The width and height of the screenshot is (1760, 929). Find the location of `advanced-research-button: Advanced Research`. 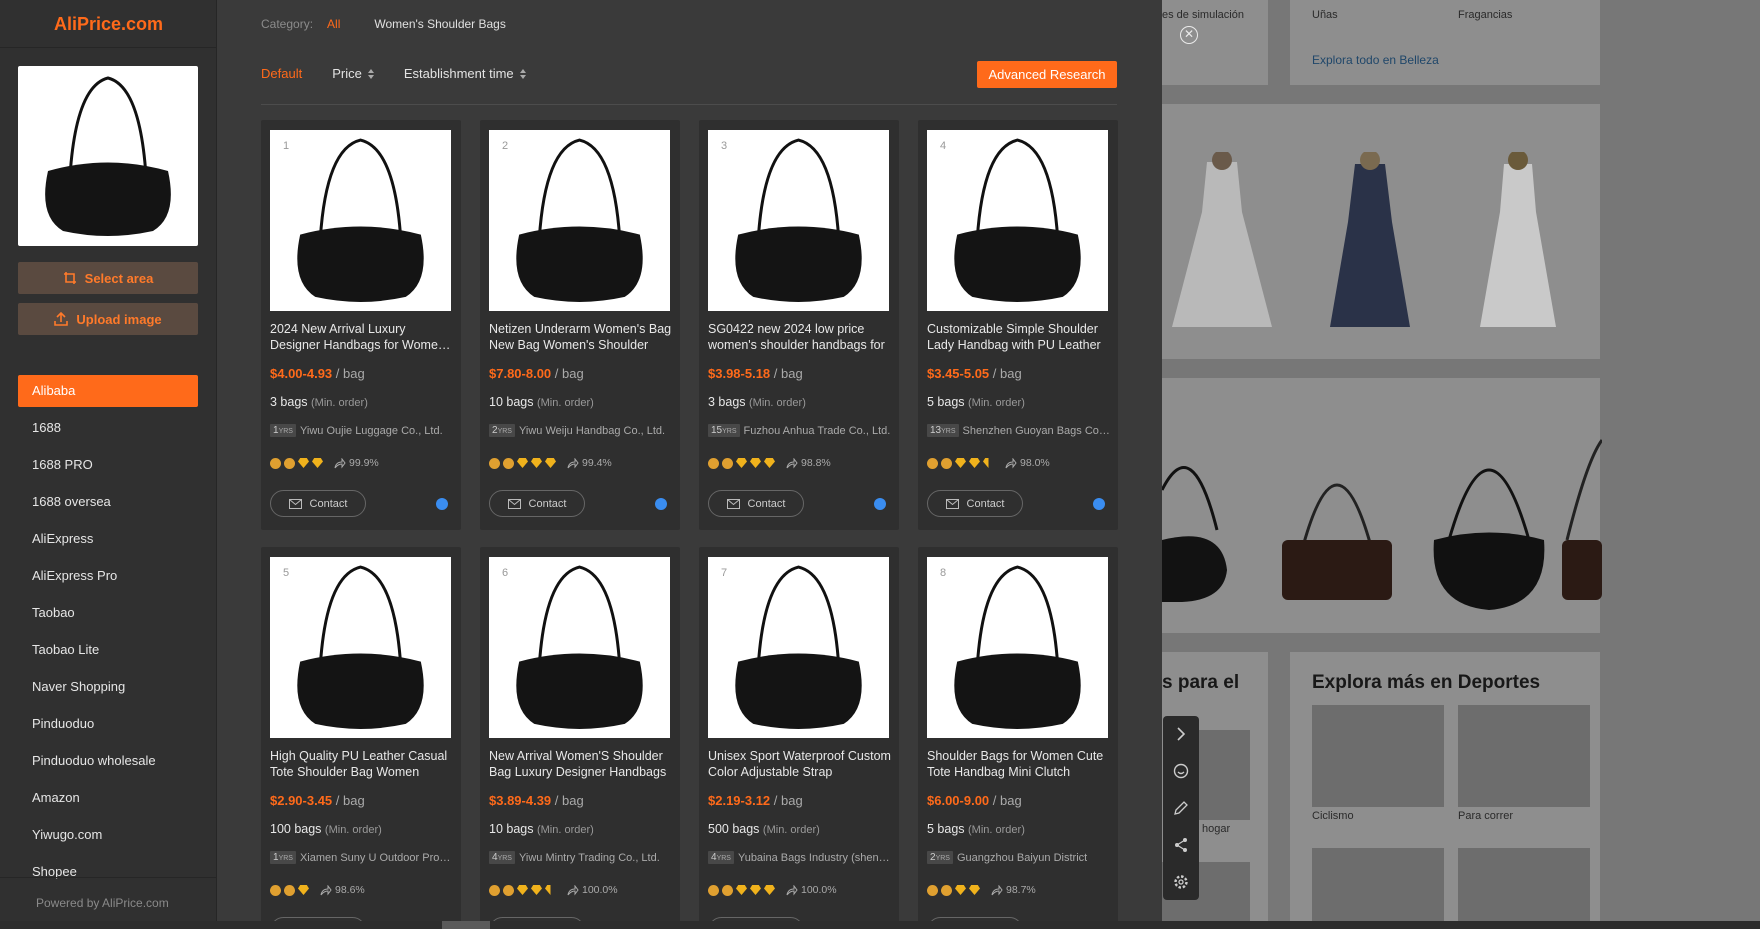

advanced-research-button: Advanced Research is located at coordinates (1047, 74).